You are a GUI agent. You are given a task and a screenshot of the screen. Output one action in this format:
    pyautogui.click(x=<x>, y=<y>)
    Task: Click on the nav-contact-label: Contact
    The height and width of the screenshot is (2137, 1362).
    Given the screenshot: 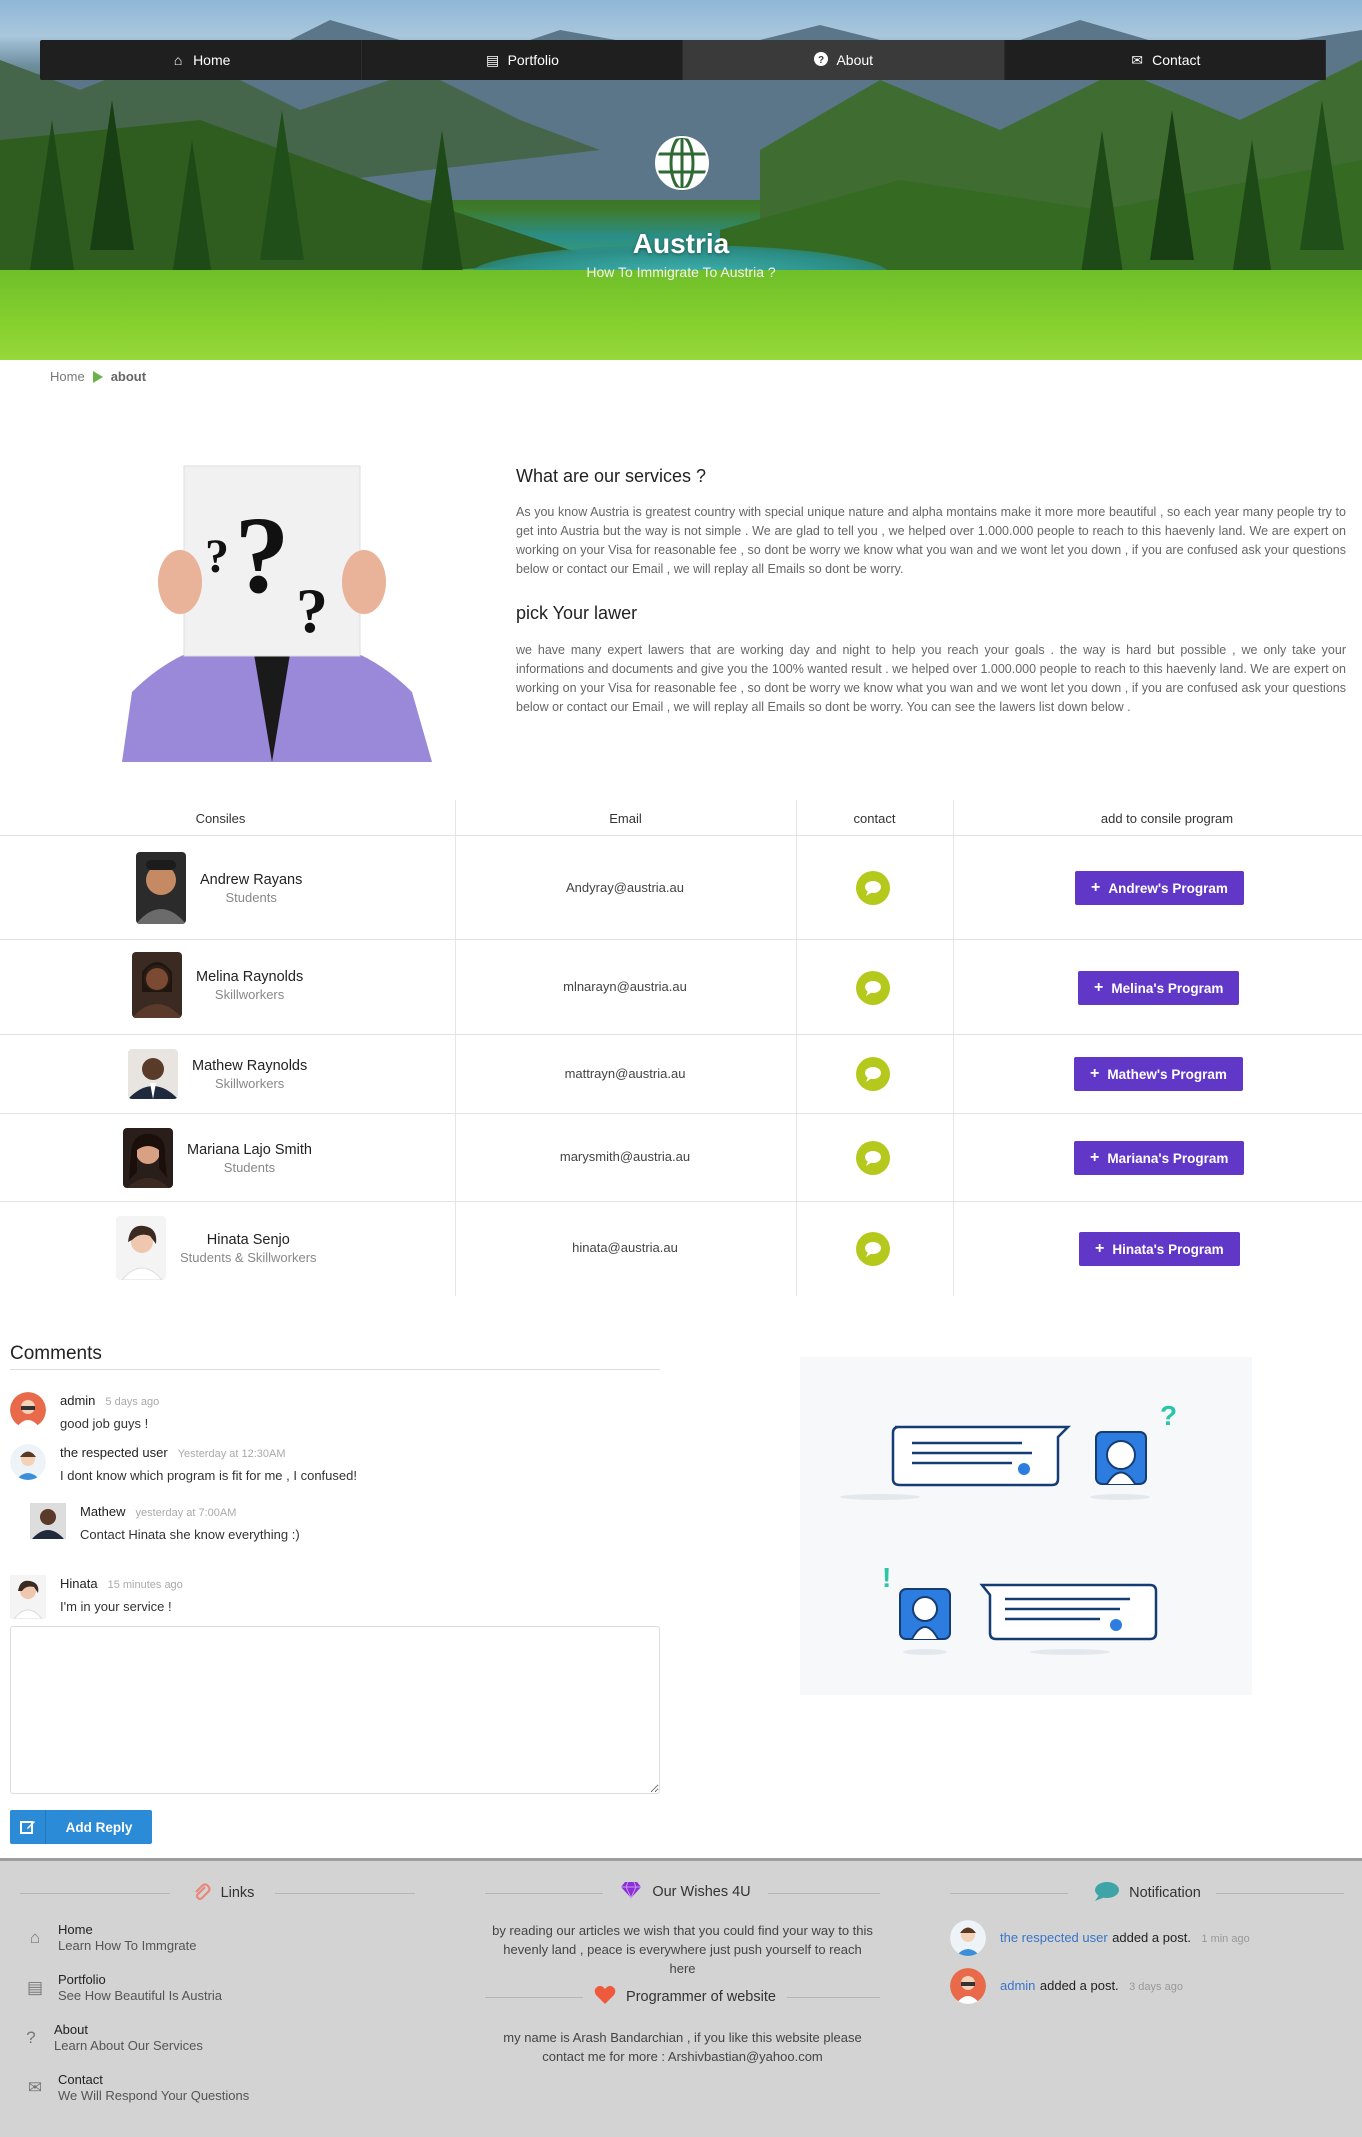 What is the action you would take?
    pyautogui.click(x=1176, y=60)
    